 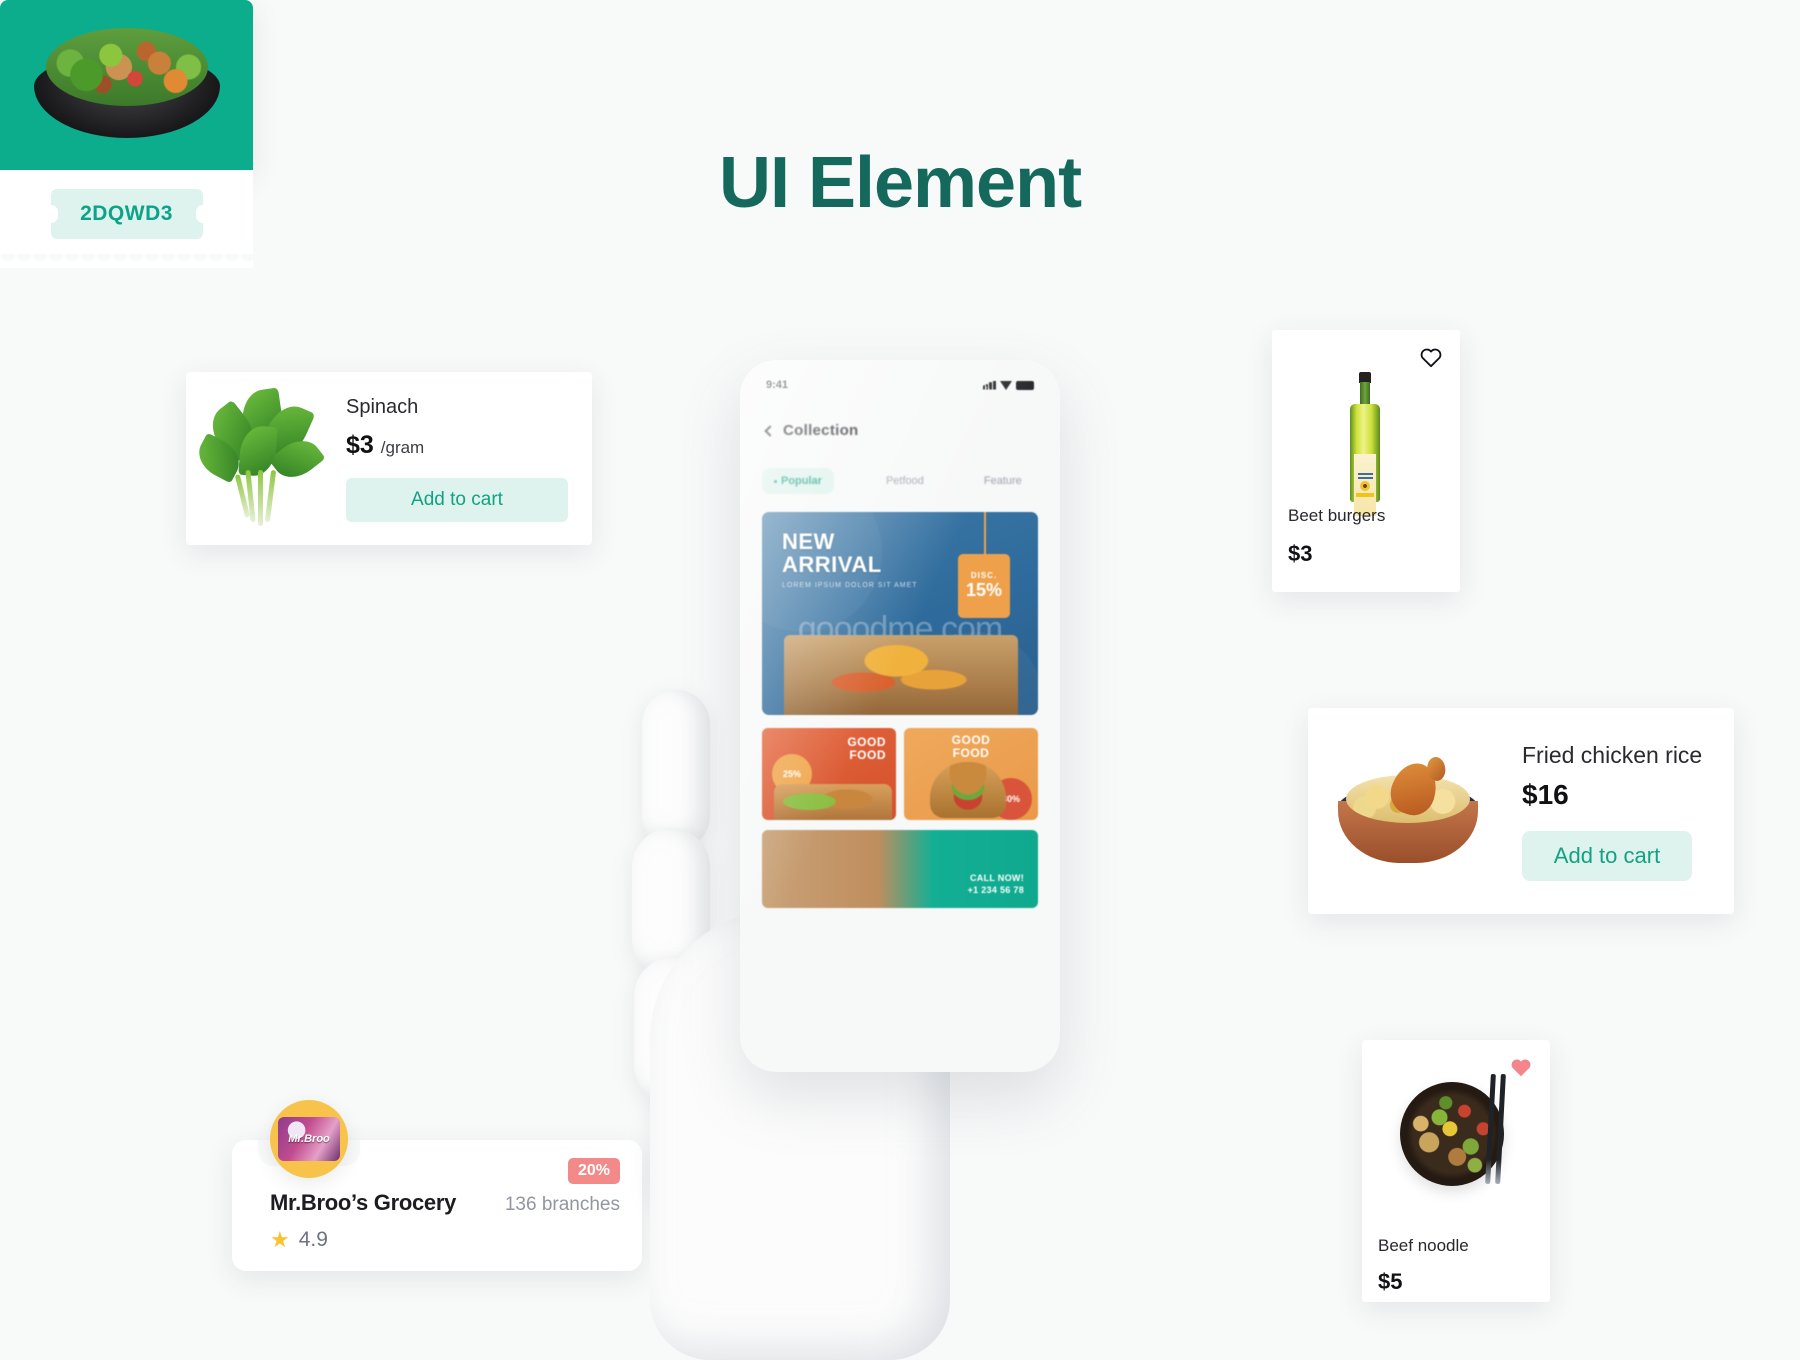 What do you see at coordinates (1595, 811) in the screenshot?
I see `fried-chicken-rice-info: Fried chicken rice $16 Add to cart` at bounding box center [1595, 811].